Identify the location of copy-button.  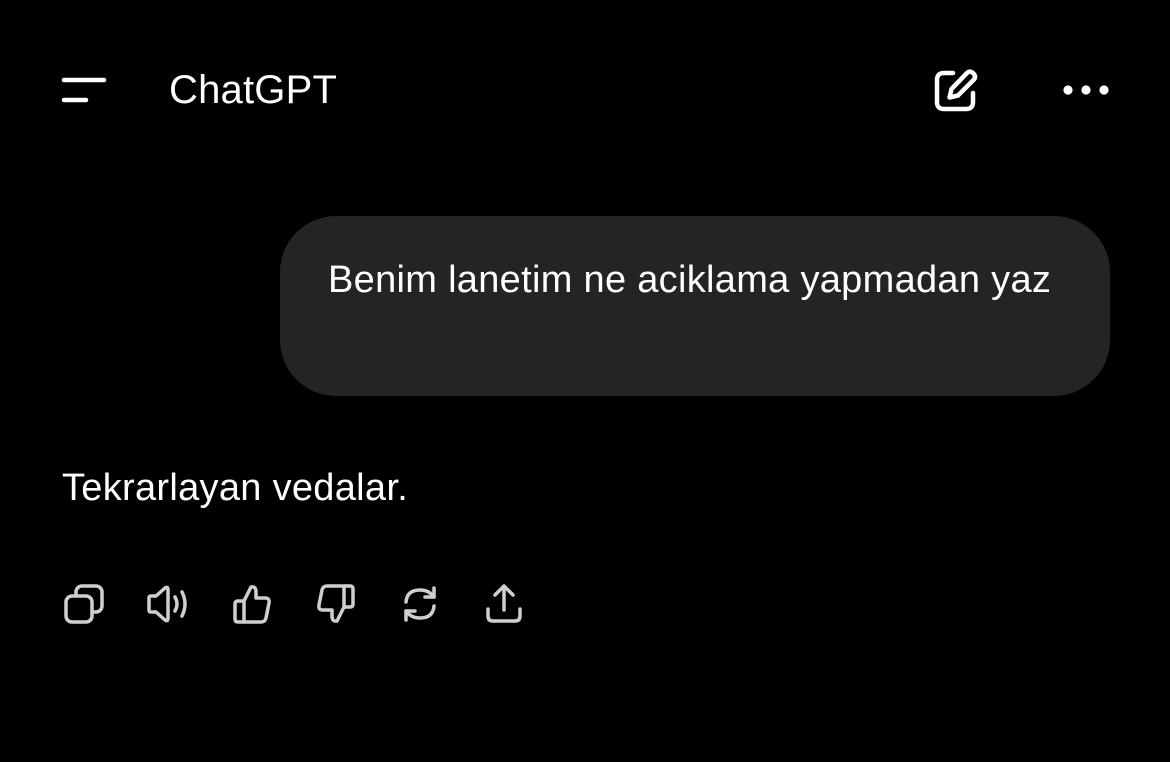
(84, 604).